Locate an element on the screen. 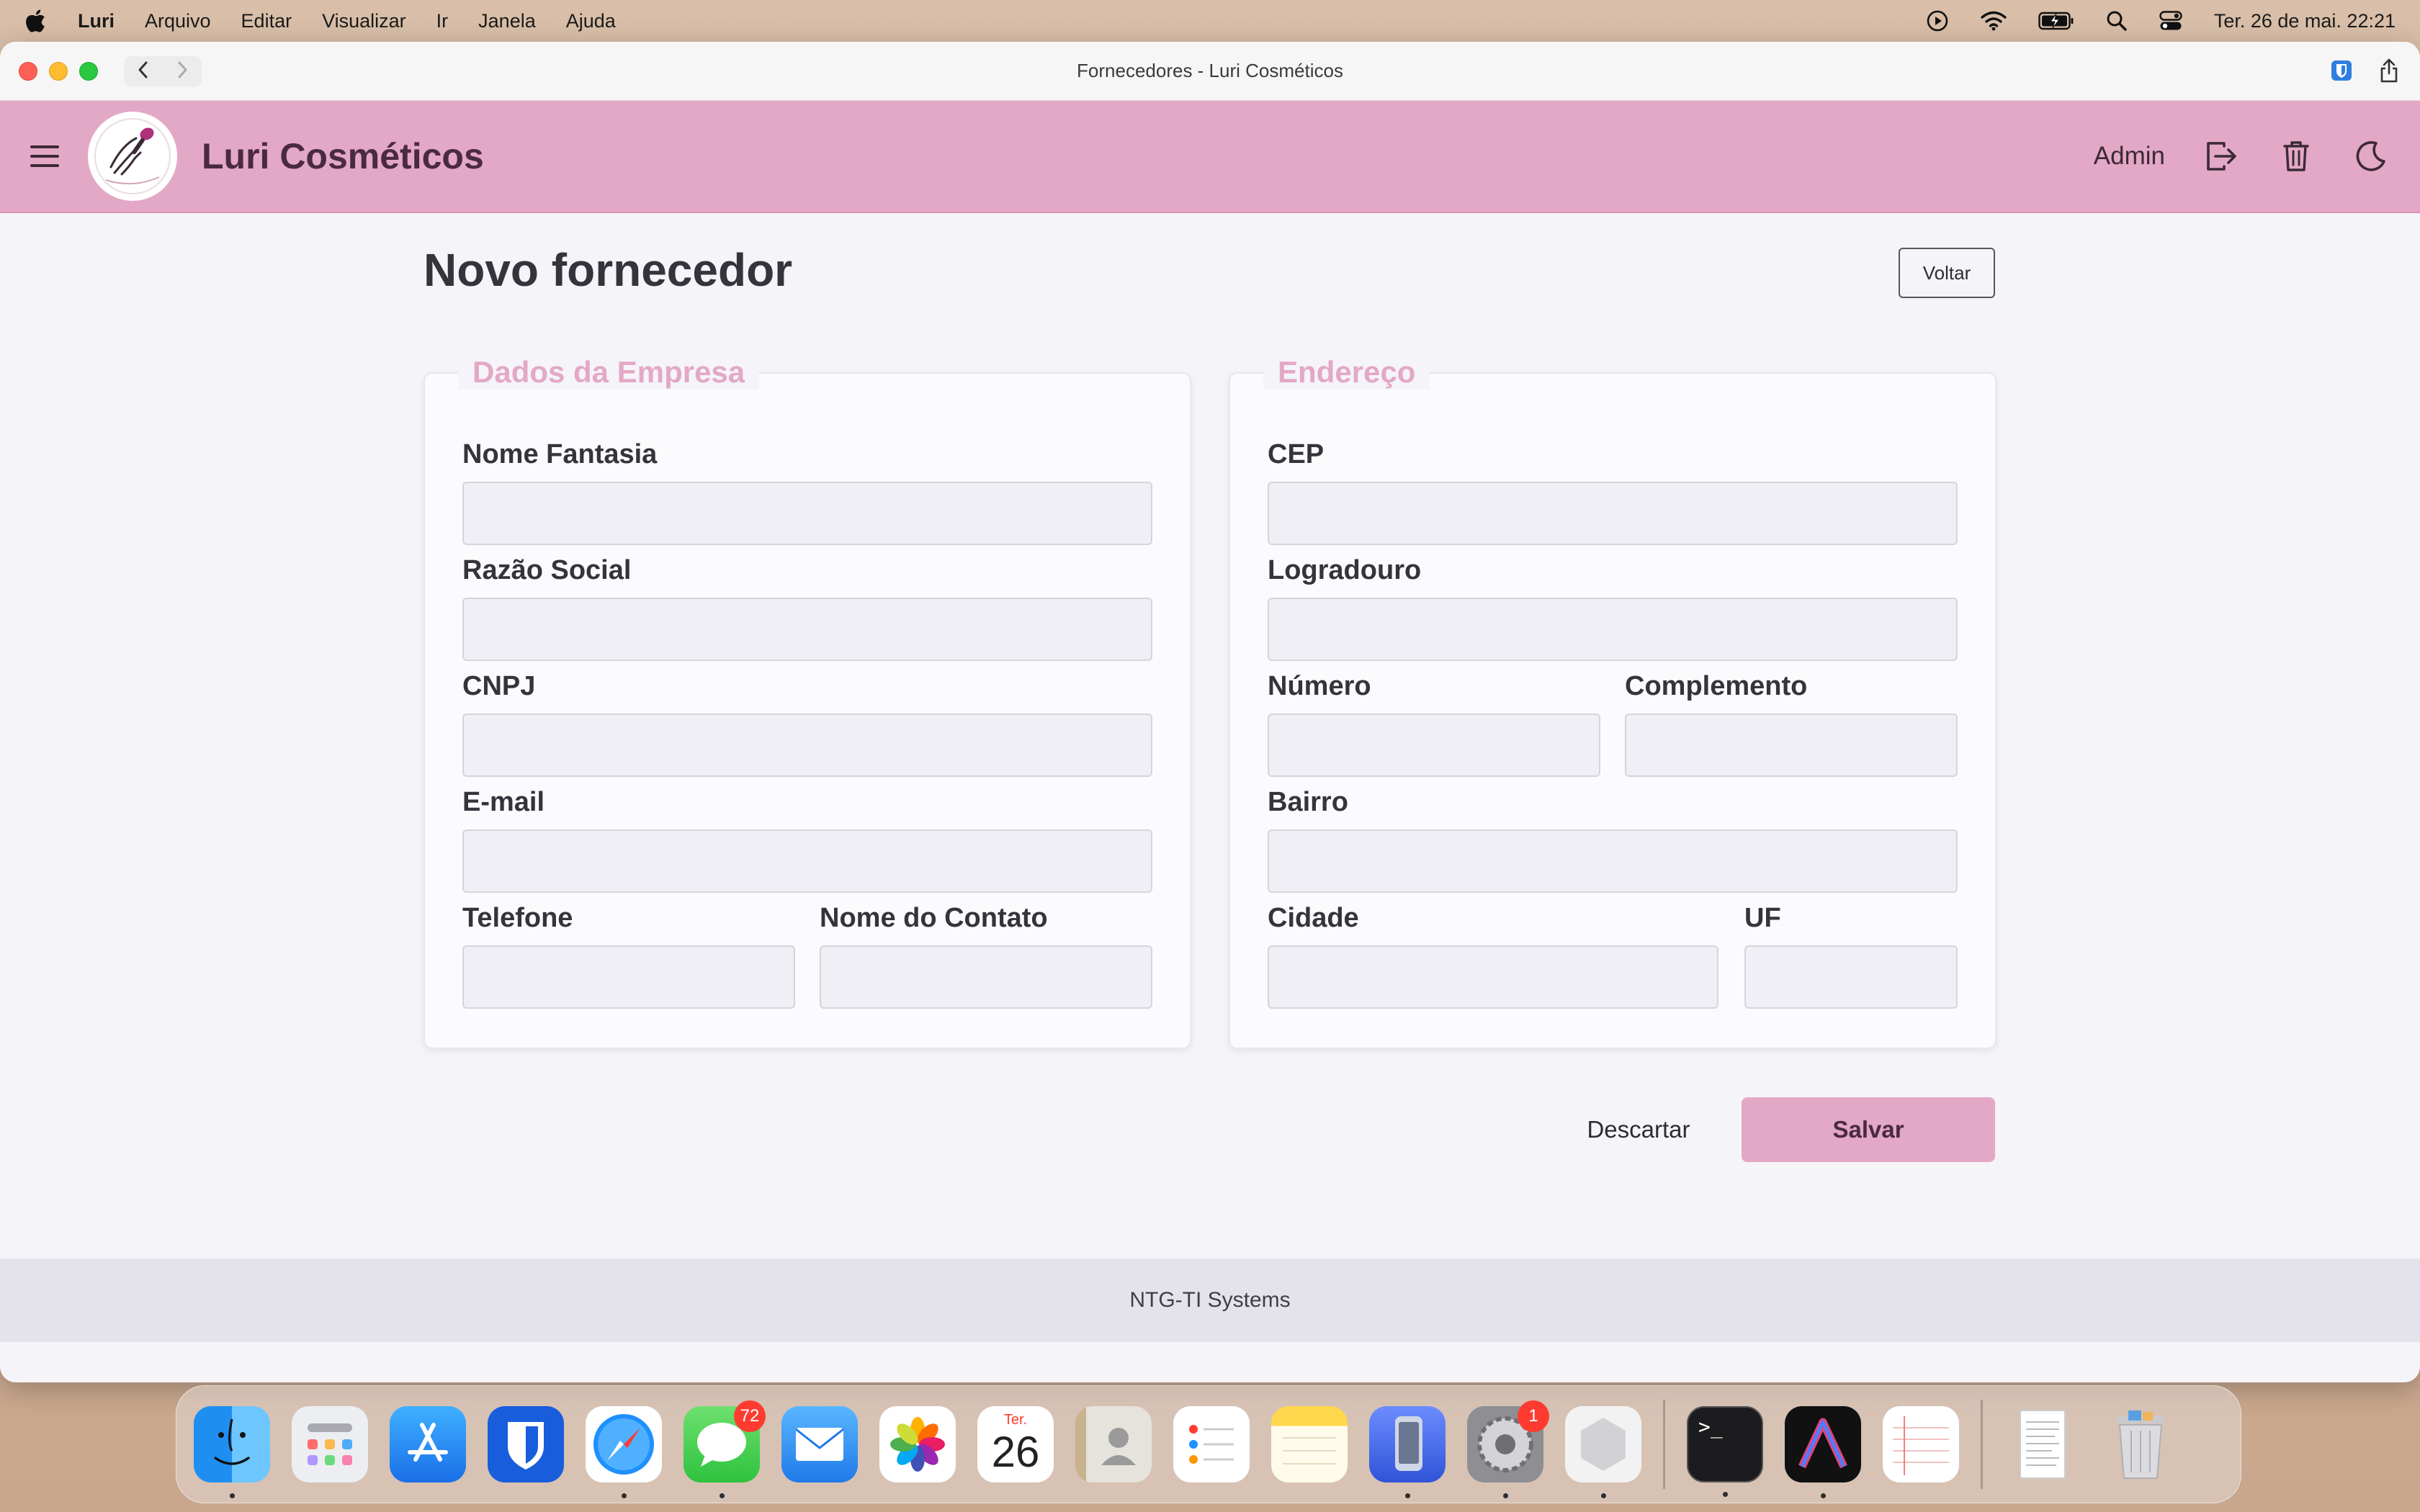 Image resolution: width=2420 pixels, height=1512 pixels. user-name: Admin is located at coordinates (2129, 156).